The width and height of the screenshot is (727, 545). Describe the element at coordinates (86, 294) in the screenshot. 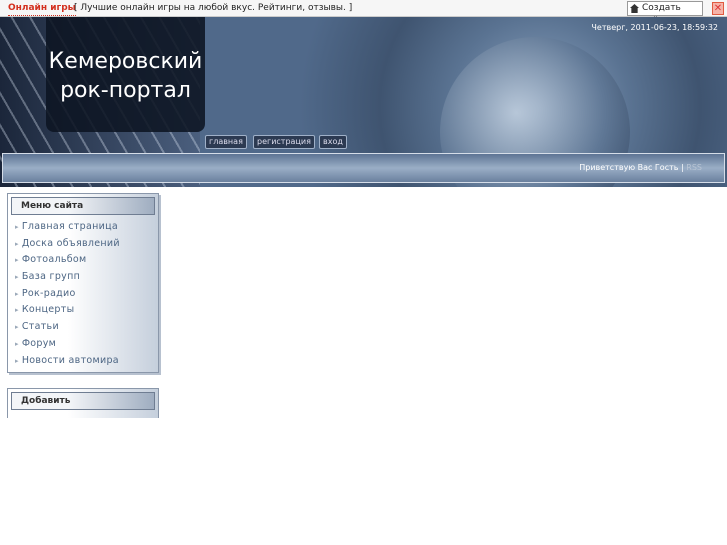

I see `menu-item-radio: Рок-радио` at that location.